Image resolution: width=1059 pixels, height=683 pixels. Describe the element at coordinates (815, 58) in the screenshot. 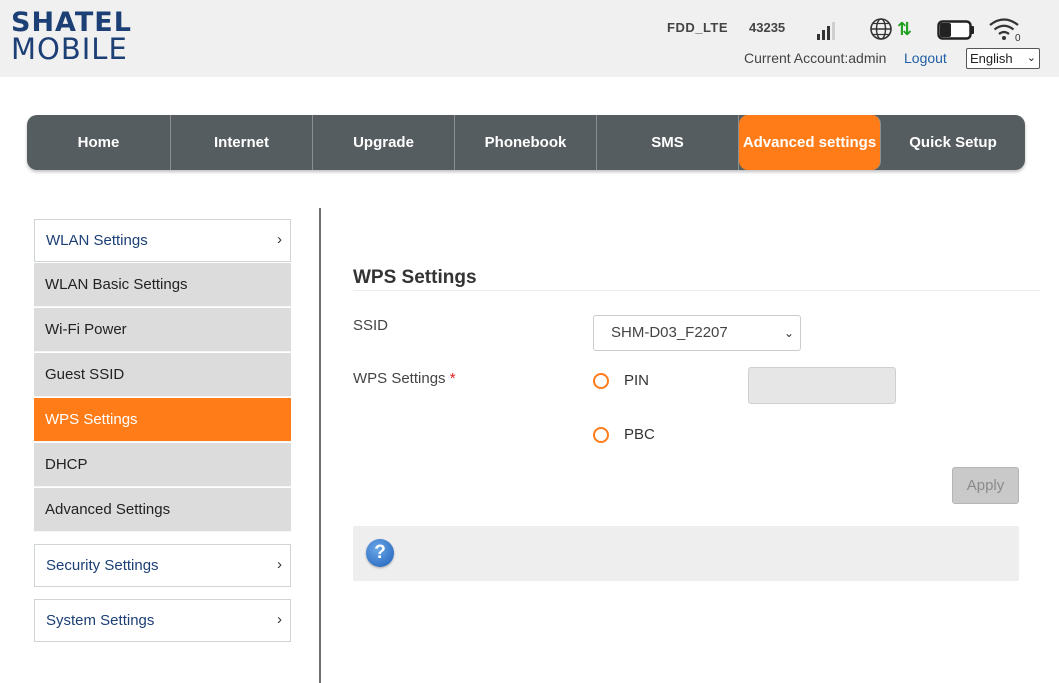

I see `current-account: Current Account:admin` at that location.